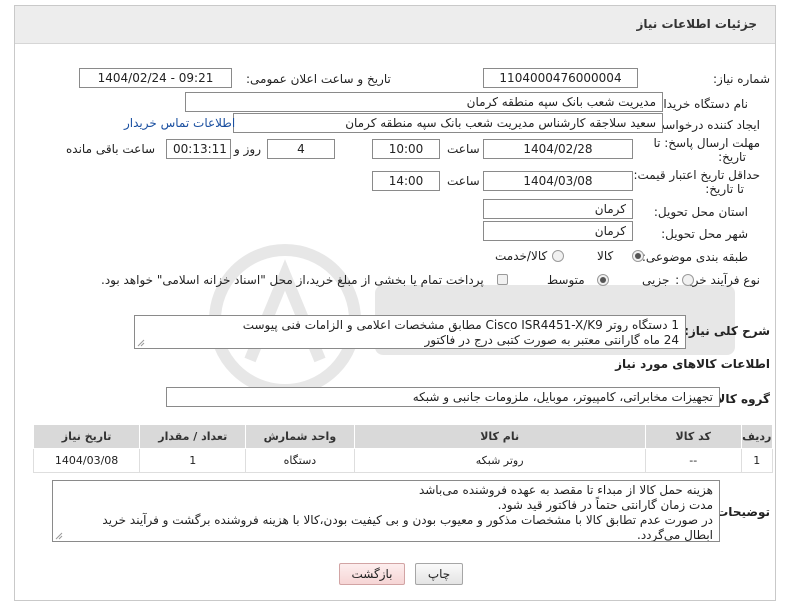 The height and width of the screenshot is (601, 788). Describe the element at coordinates (605, 256) in the screenshot. I see `category-option-goods: کالا` at that location.